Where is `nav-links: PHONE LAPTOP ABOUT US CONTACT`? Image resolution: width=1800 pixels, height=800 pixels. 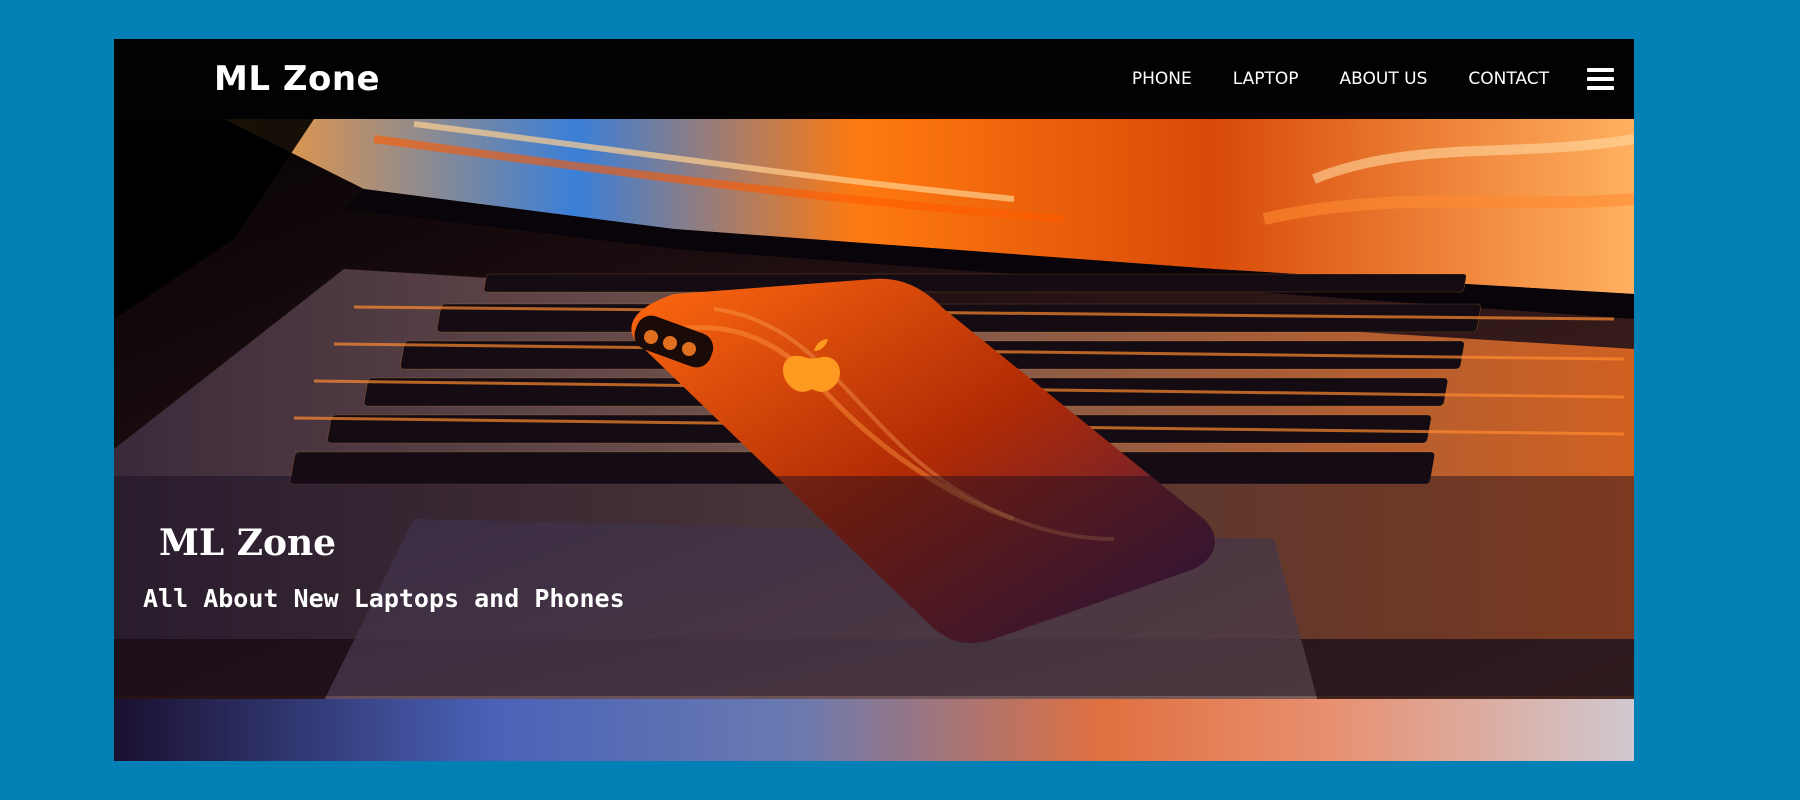 nav-links: PHONE LAPTOP ABOUT US CONTACT is located at coordinates (1373, 79).